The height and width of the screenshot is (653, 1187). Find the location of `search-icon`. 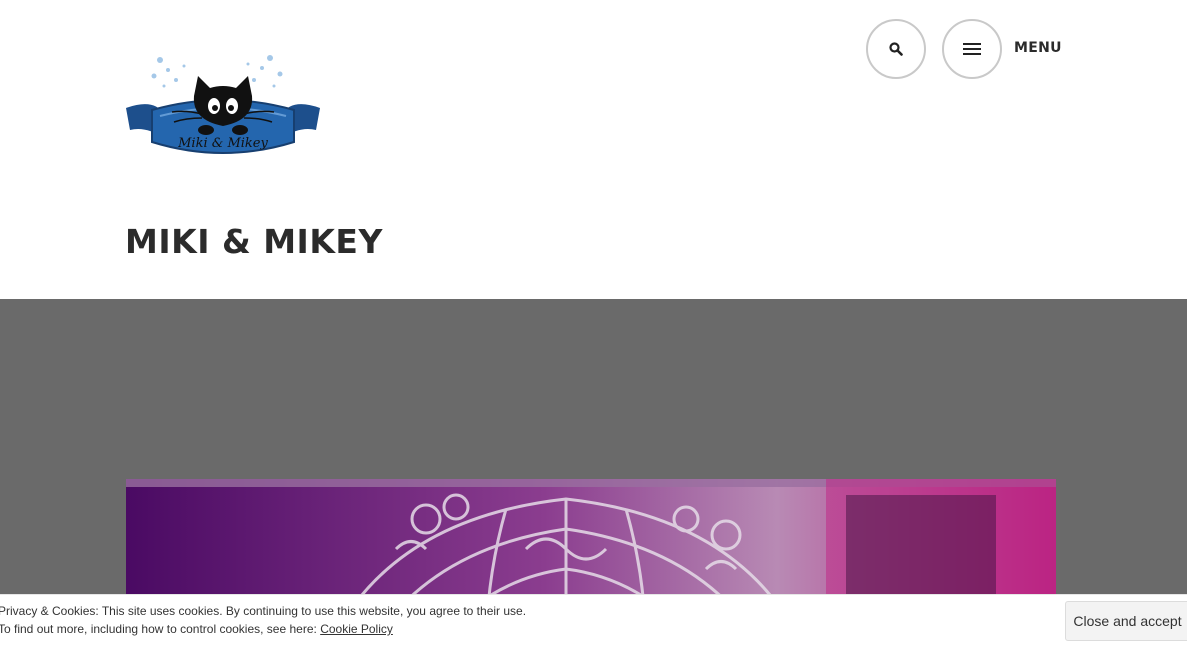

search-icon is located at coordinates (896, 49).